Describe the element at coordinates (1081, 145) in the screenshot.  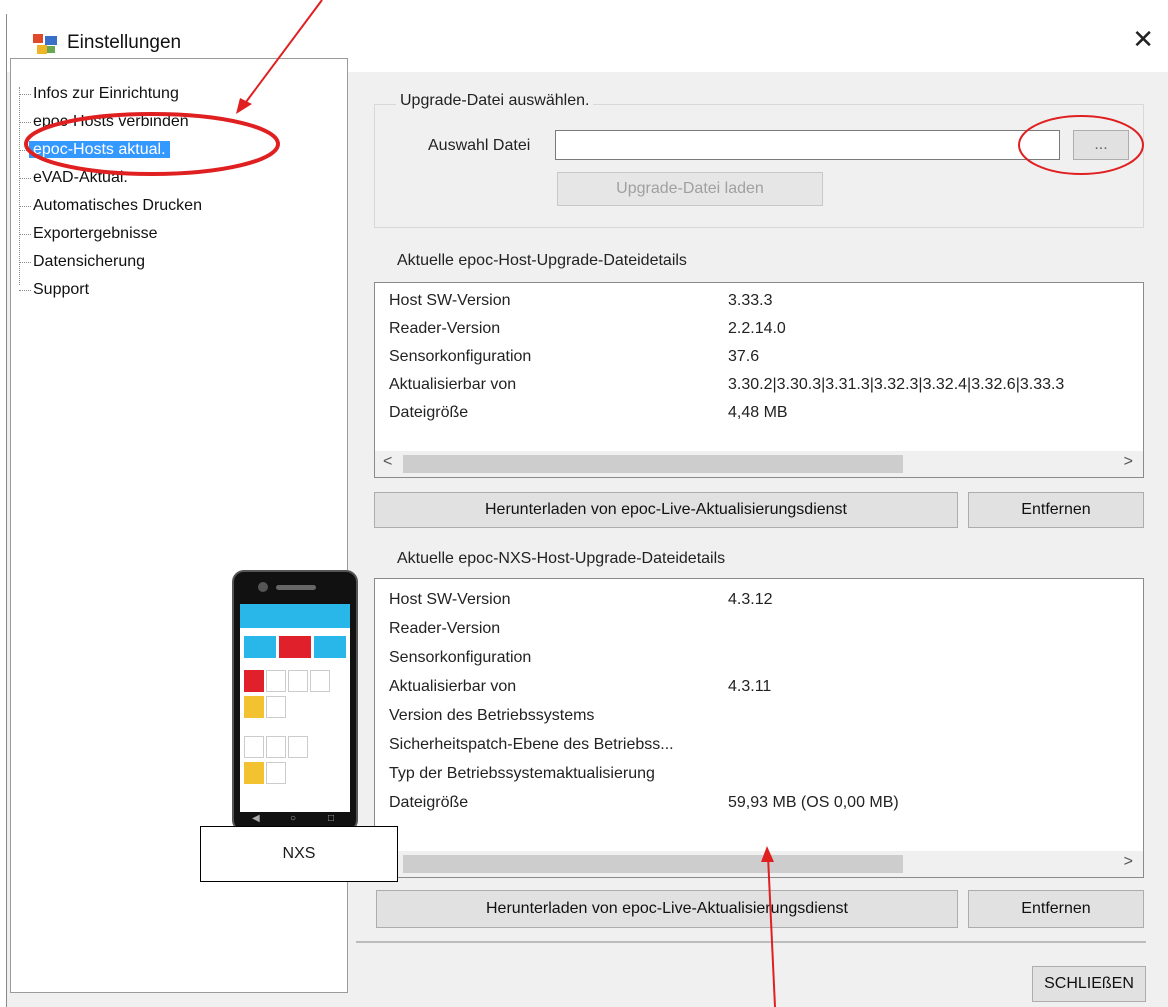
I see `annotation-circle-browse-button` at that location.